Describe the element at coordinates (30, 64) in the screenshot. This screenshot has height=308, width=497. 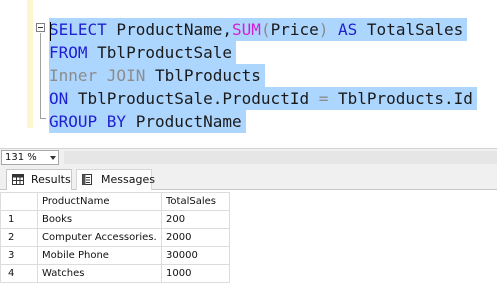
I see `change-tracking-margin` at that location.